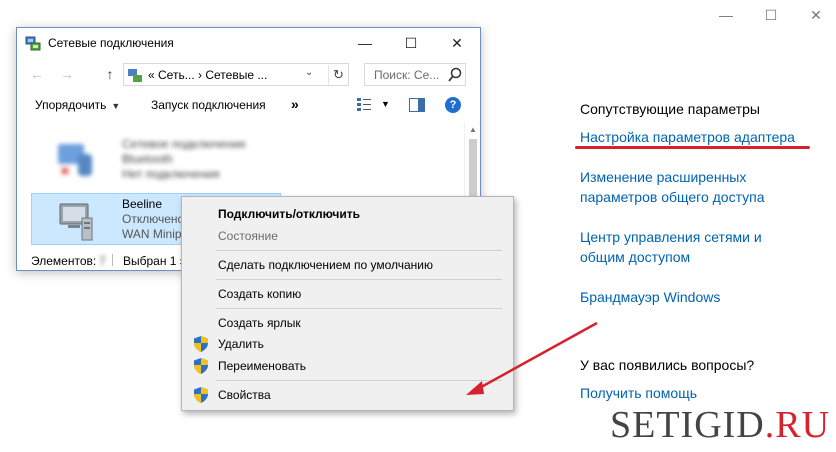 This screenshot has height=452, width=836. What do you see at coordinates (116, 106) in the screenshot?
I see `caret-down-icon: ▼` at bounding box center [116, 106].